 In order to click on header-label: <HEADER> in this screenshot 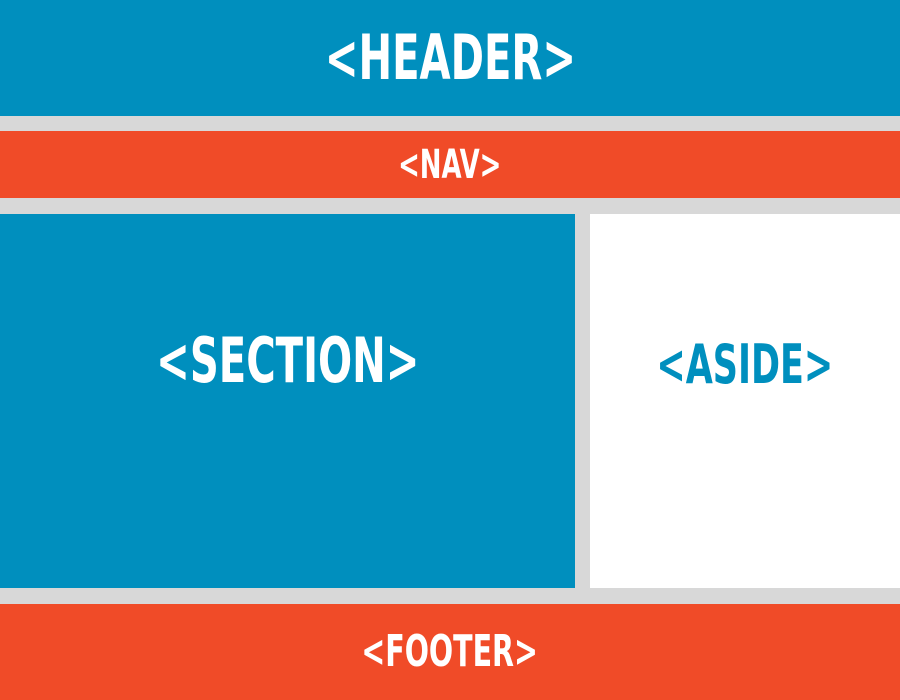, I will do `click(450, 57)`.